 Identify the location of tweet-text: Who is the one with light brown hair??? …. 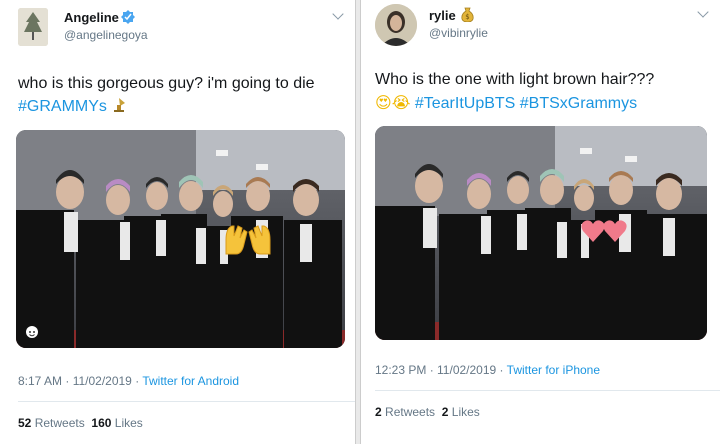
(514, 91).